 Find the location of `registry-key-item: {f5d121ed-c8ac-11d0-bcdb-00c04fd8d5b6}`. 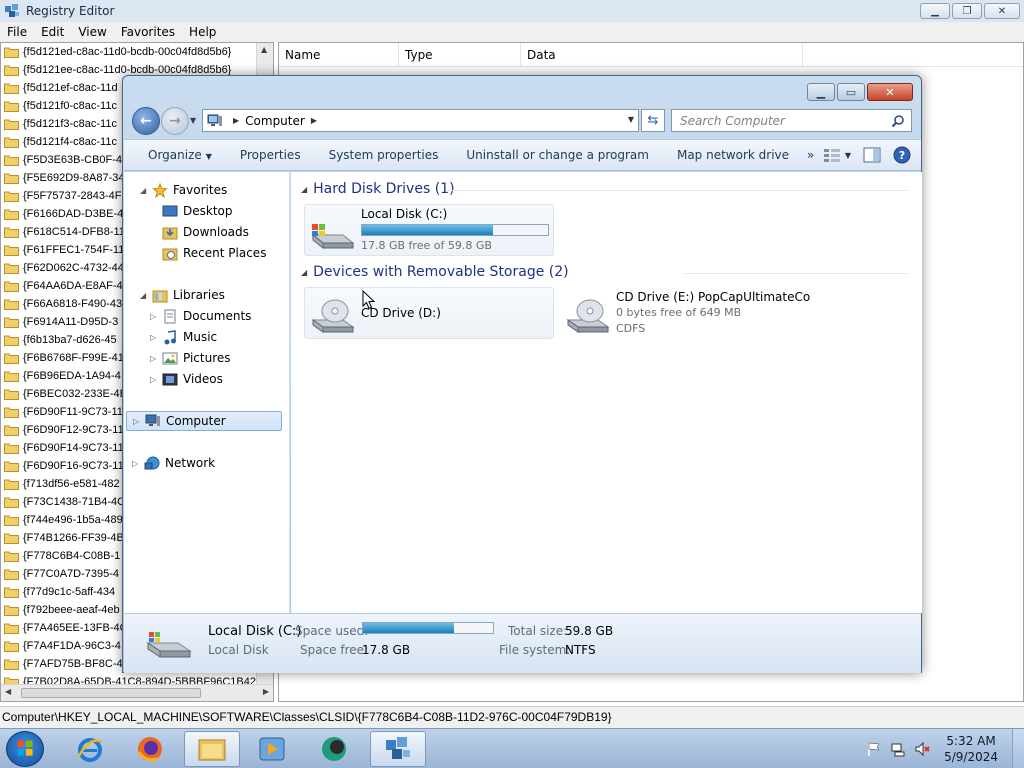

registry-key-item: {f5d121ed-c8ac-11d0-bcdb-00c04fd8d5b6} is located at coordinates (137, 52).